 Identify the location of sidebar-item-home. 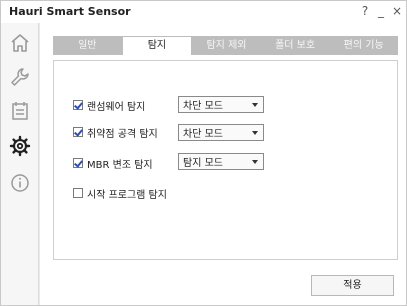
(20, 43).